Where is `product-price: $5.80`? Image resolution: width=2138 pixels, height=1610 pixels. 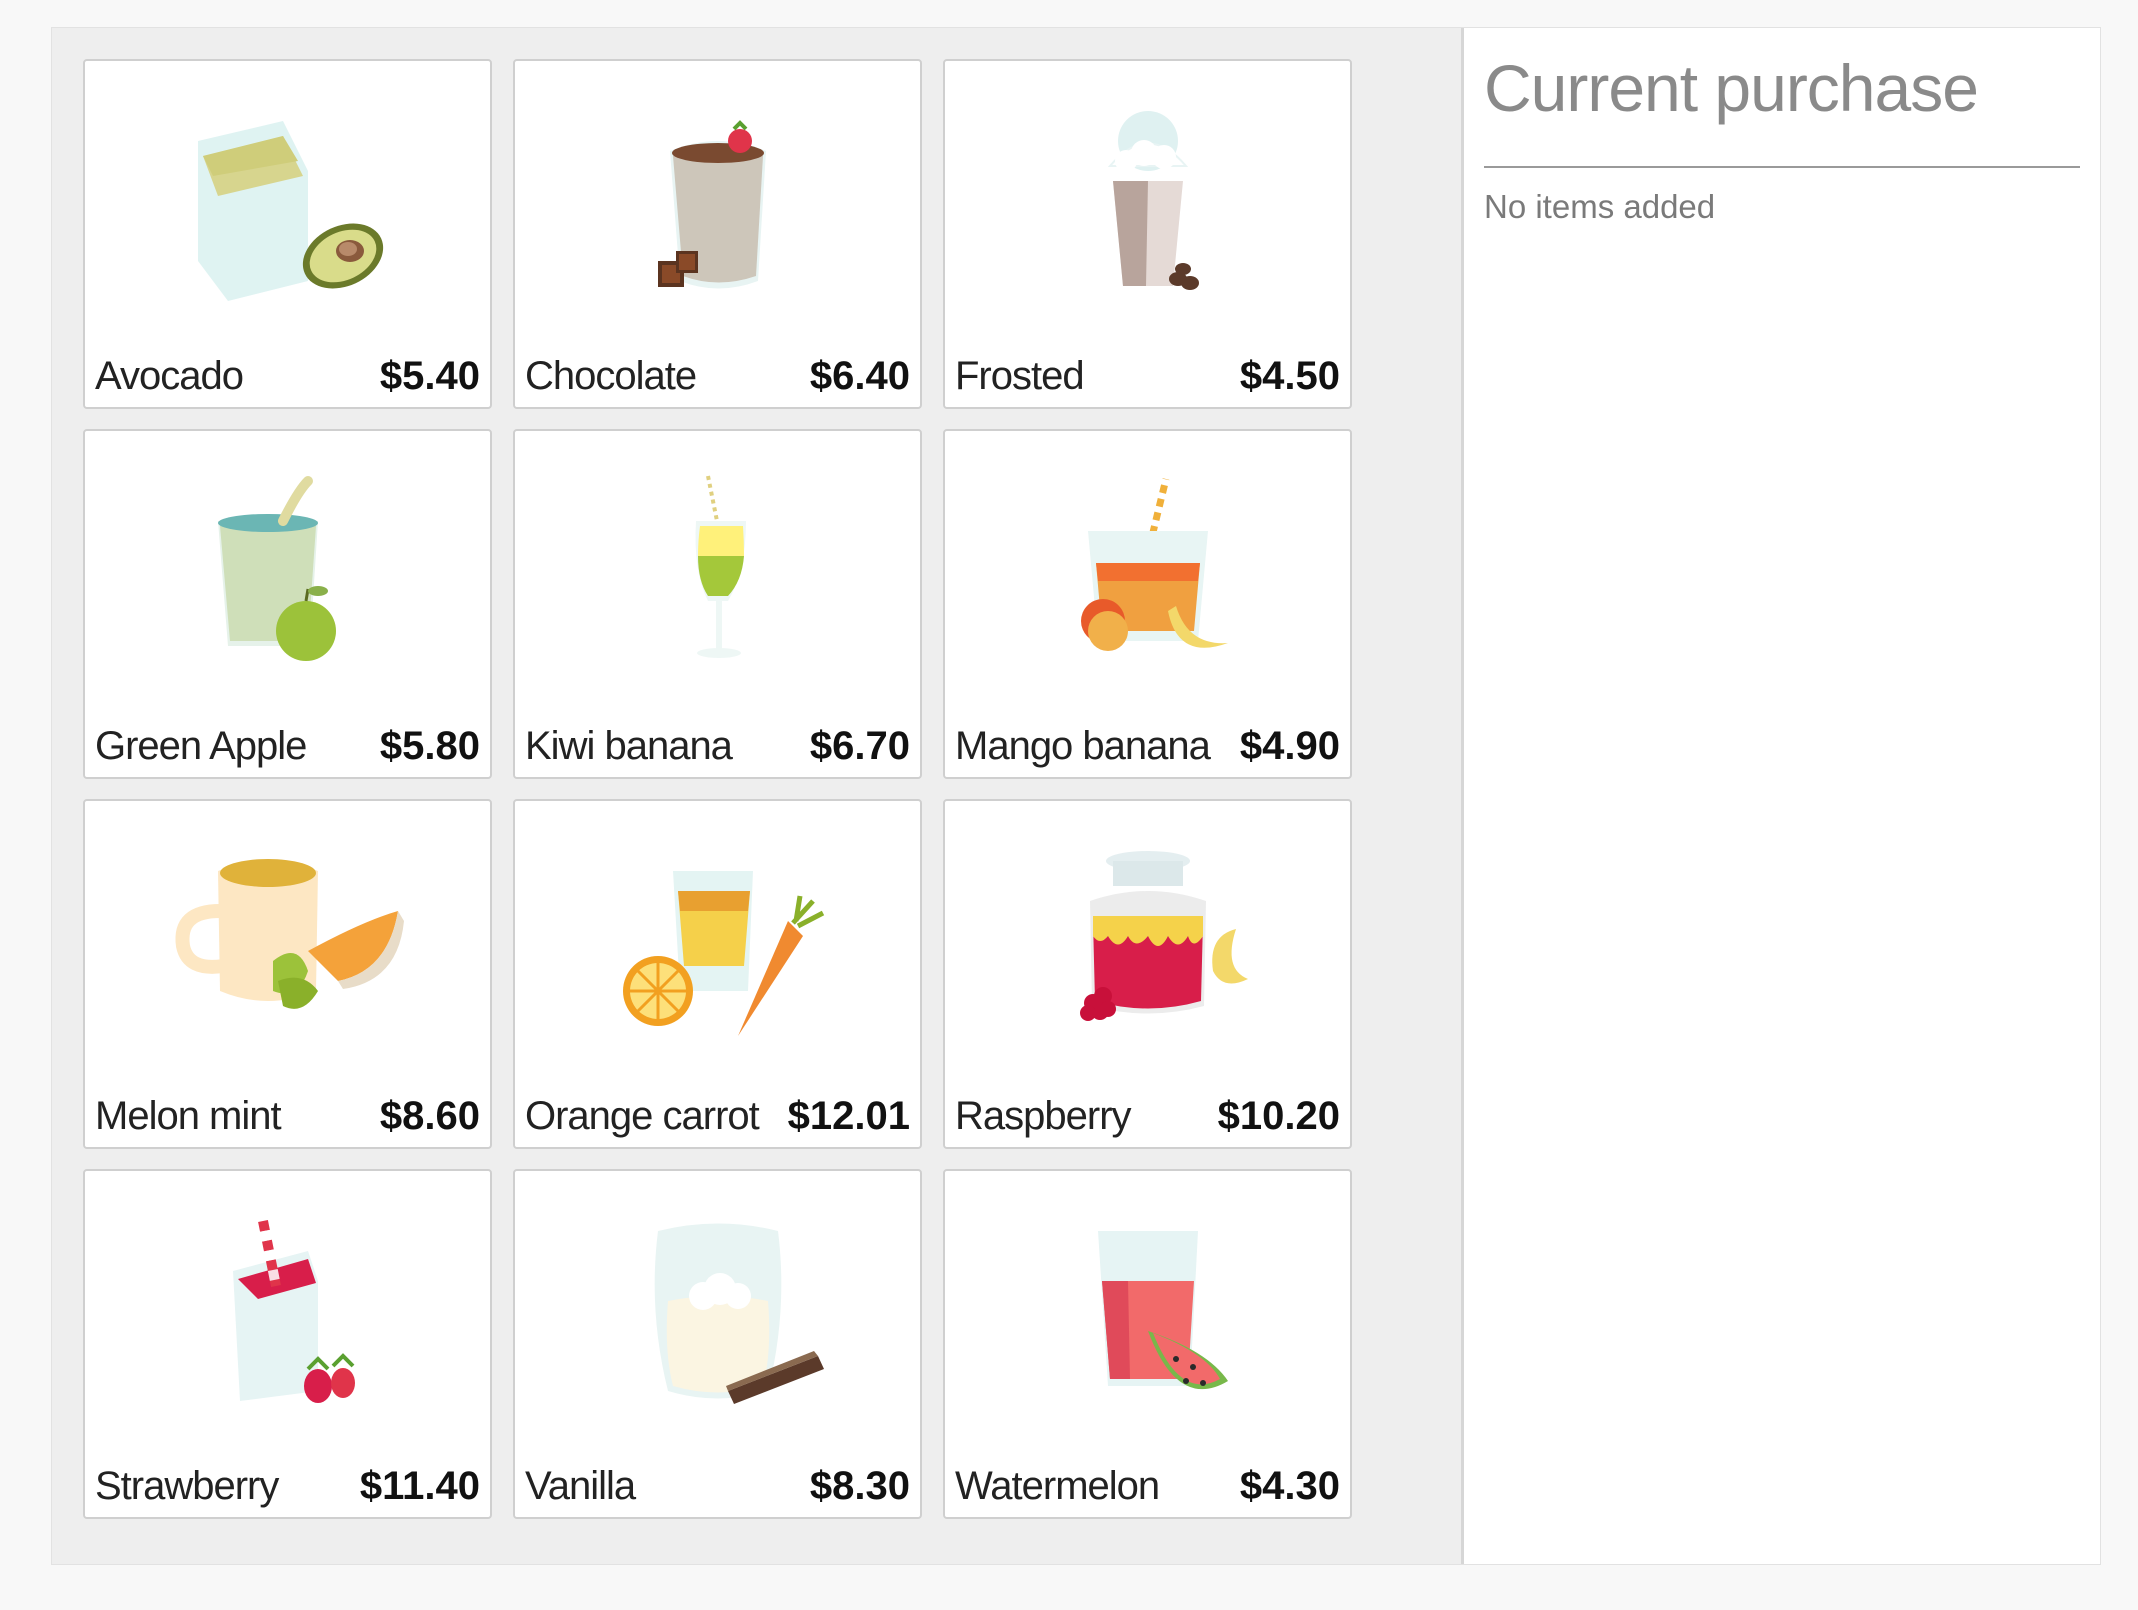 product-price: $5.80 is located at coordinates (429, 746).